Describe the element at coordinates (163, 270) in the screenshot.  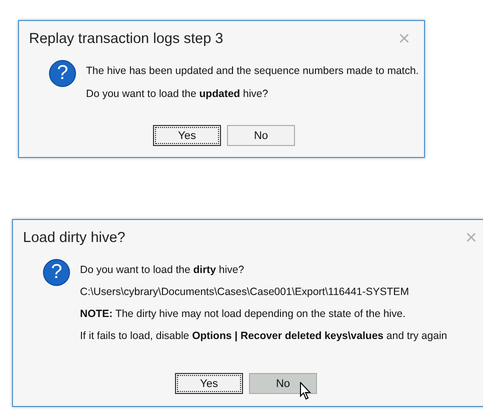
I see `message-text: Do you want to load the dirty hive?` at that location.